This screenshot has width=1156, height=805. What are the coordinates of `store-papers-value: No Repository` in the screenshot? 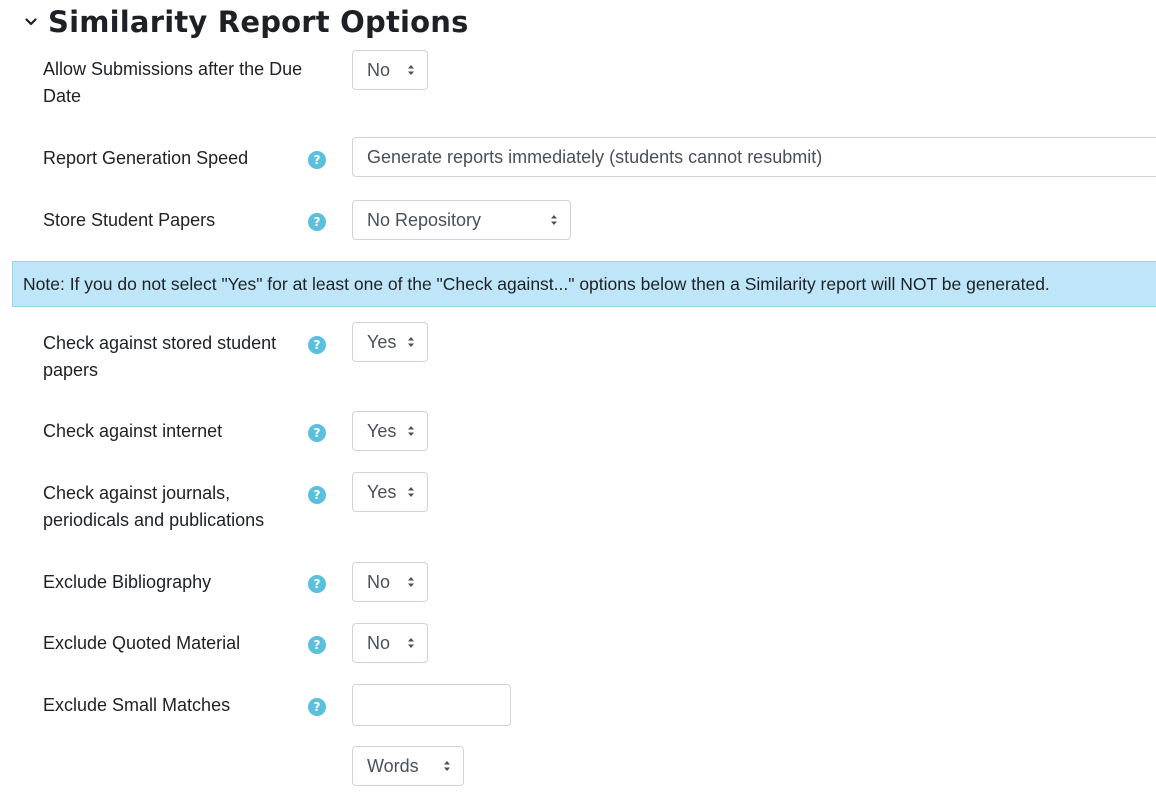 It's located at (424, 220).